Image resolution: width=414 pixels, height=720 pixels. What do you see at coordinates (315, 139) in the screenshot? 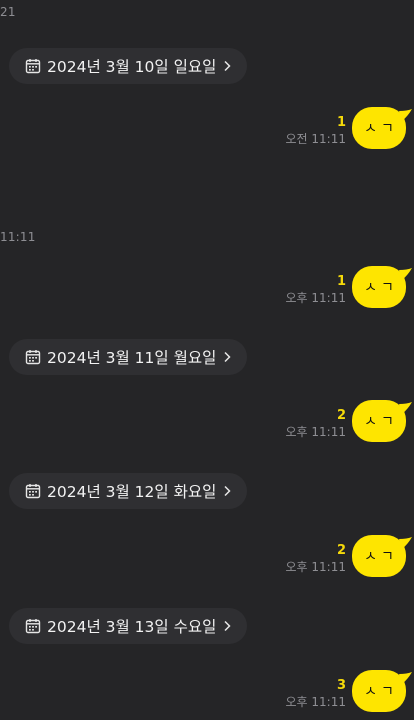
I see `message-time: 오전 11:11` at bounding box center [315, 139].